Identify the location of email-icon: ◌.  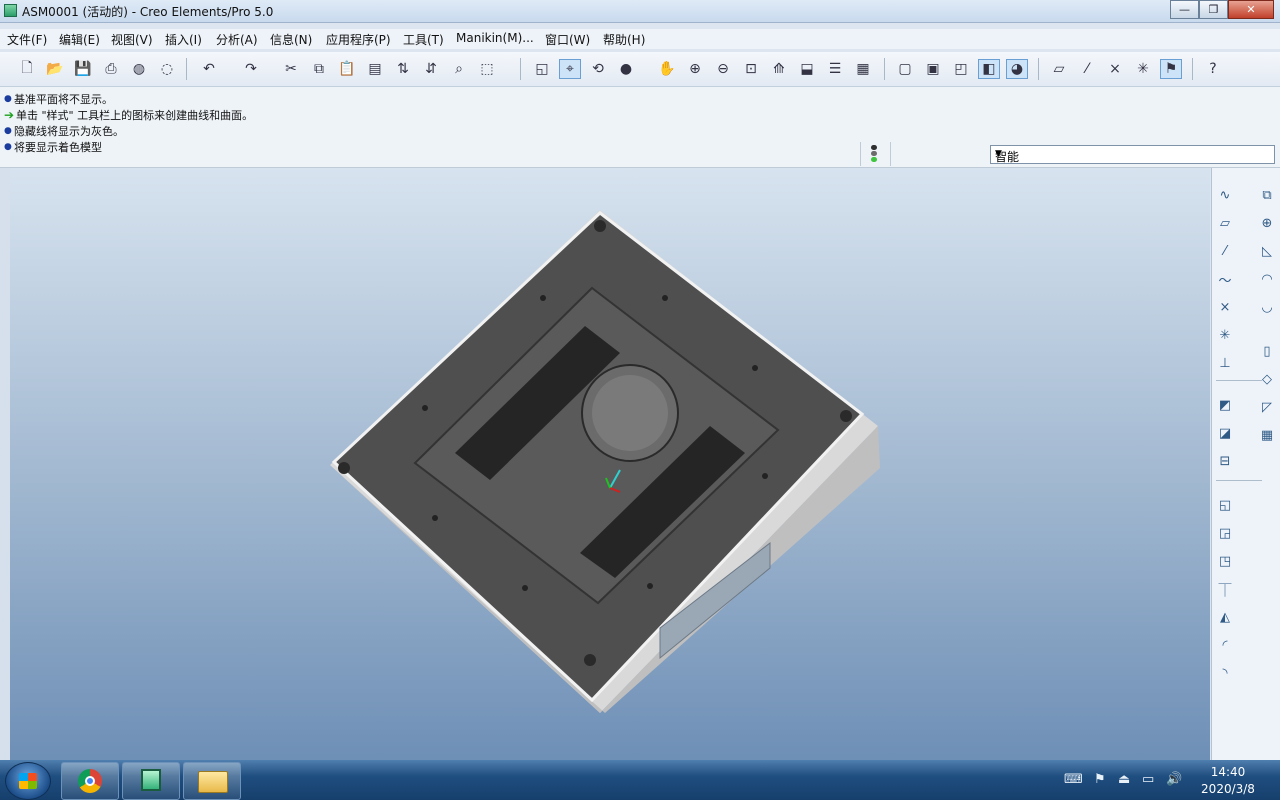
(167, 69).